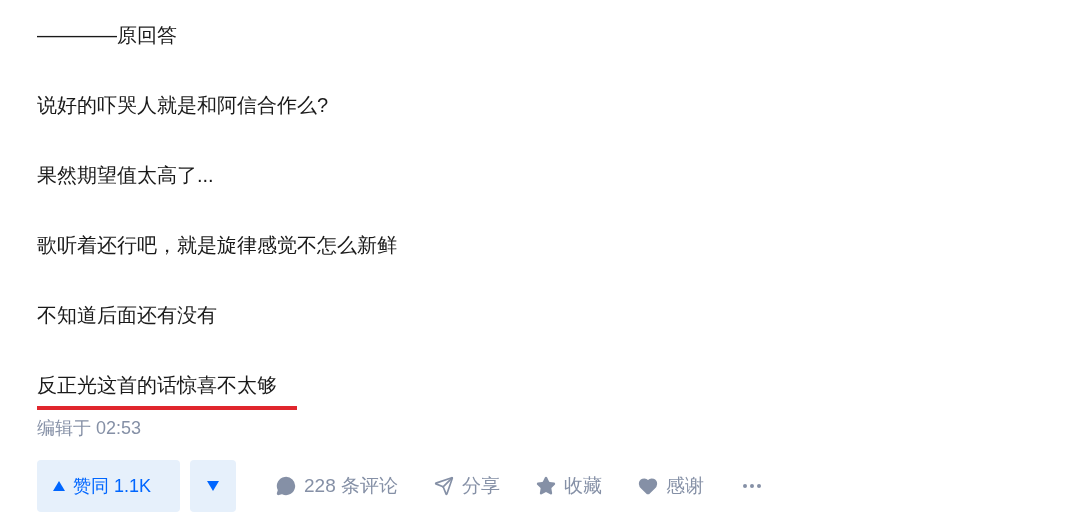 The image size is (1080, 525). Describe the element at coordinates (648, 486) in the screenshot. I see `heart-icon` at that location.